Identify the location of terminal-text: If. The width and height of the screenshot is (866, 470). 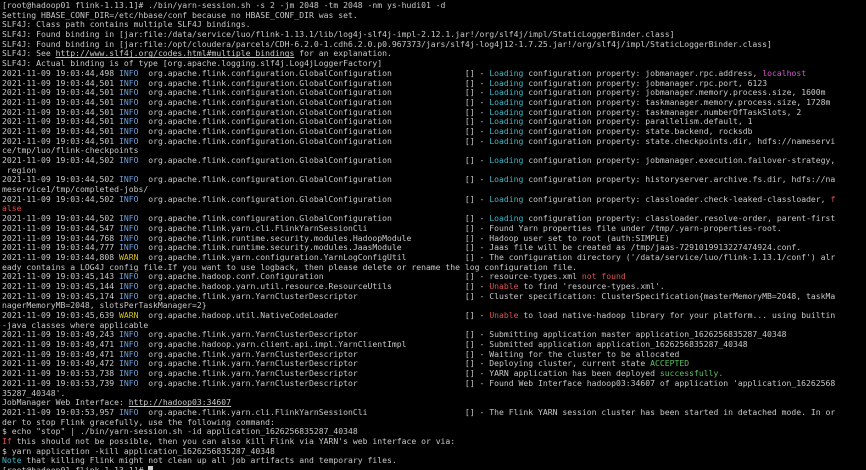
(7, 440).